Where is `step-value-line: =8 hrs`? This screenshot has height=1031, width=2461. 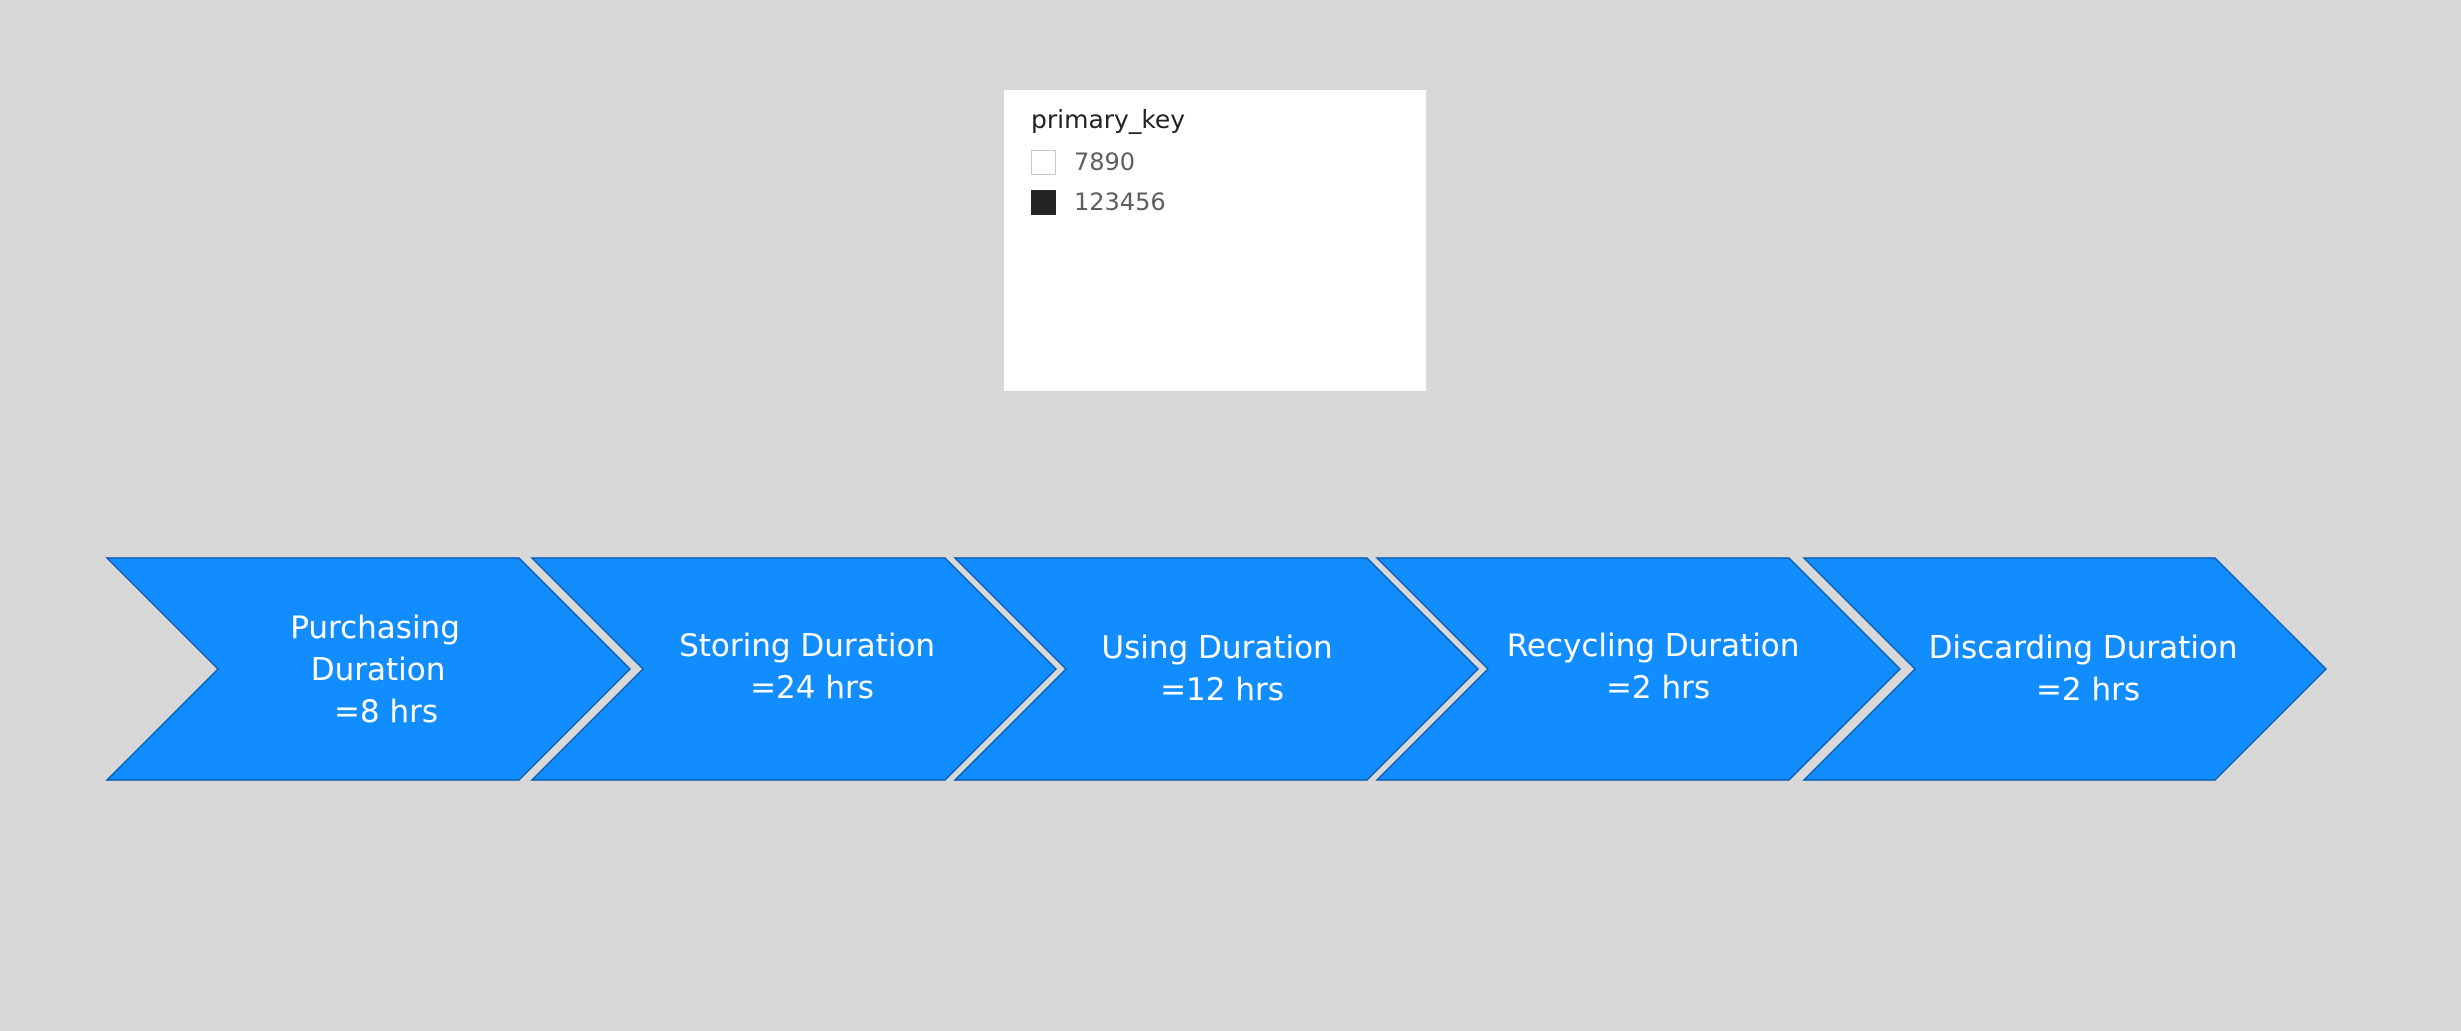
step-value-line: =8 hrs is located at coordinates (386, 712).